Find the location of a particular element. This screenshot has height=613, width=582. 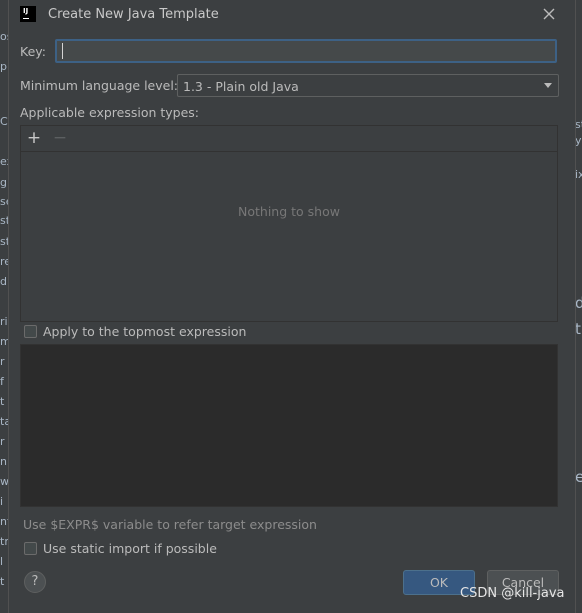

close-button is located at coordinates (549, 14).